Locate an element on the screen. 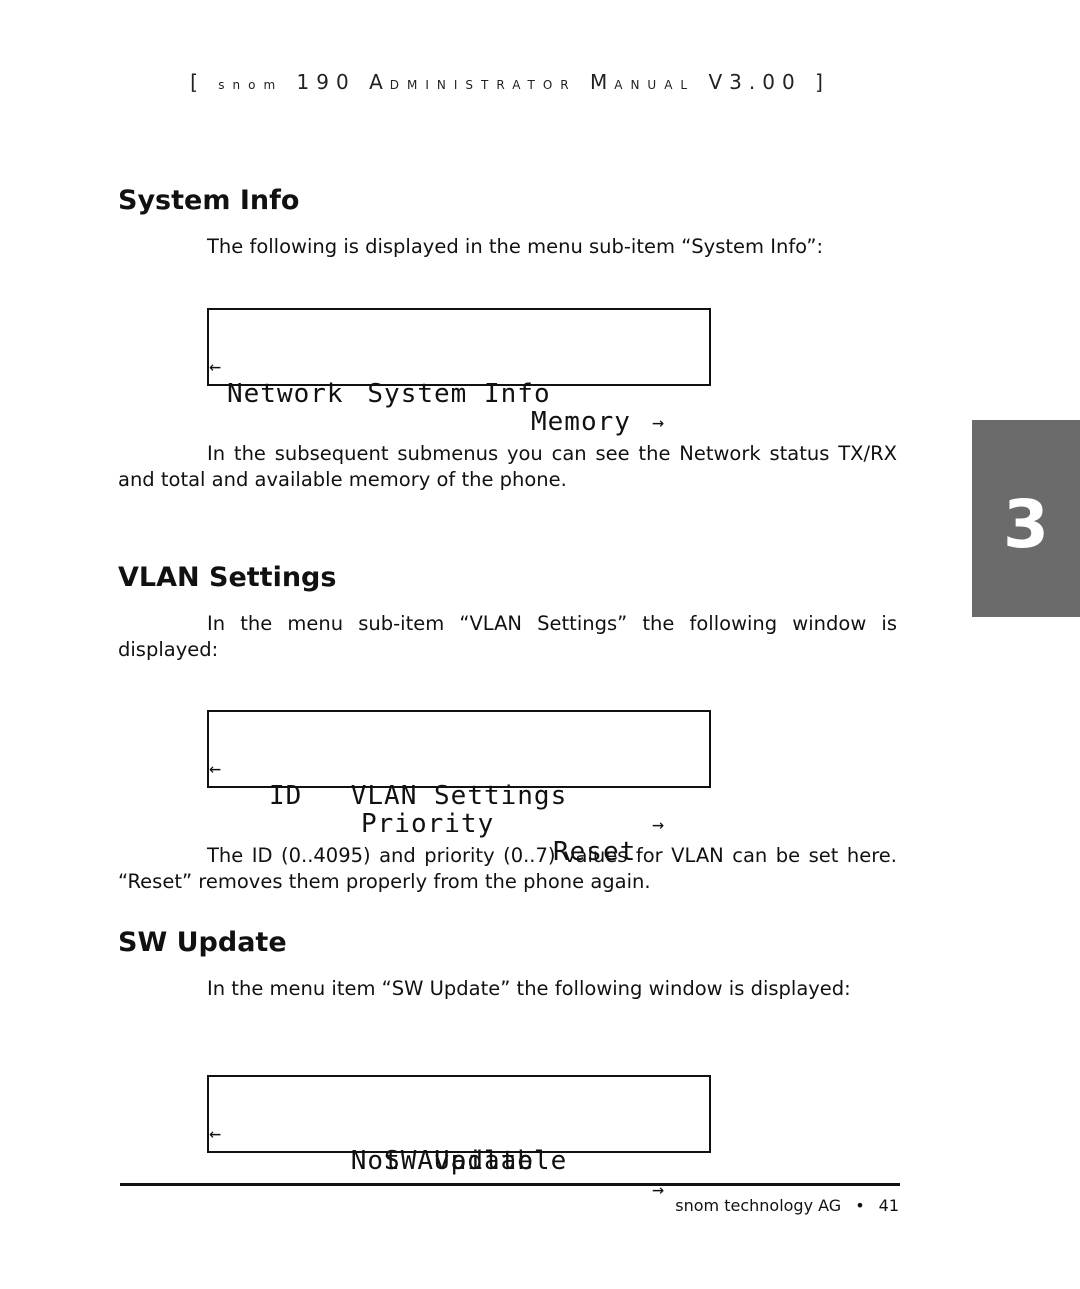 The width and height of the screenshot is (1080, 1289). chapter-number: 3 is located at coordinates (1026, 524).